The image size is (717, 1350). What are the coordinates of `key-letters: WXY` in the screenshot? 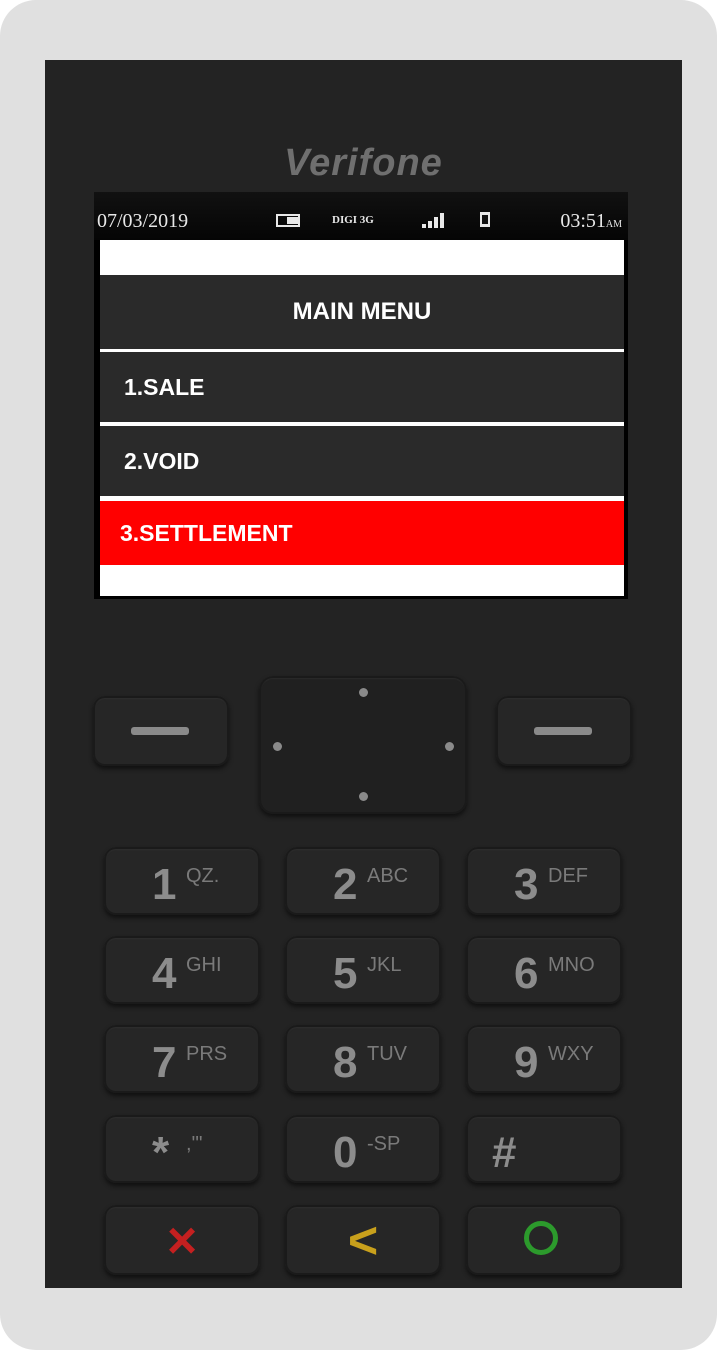 It's located at (571, 1054).